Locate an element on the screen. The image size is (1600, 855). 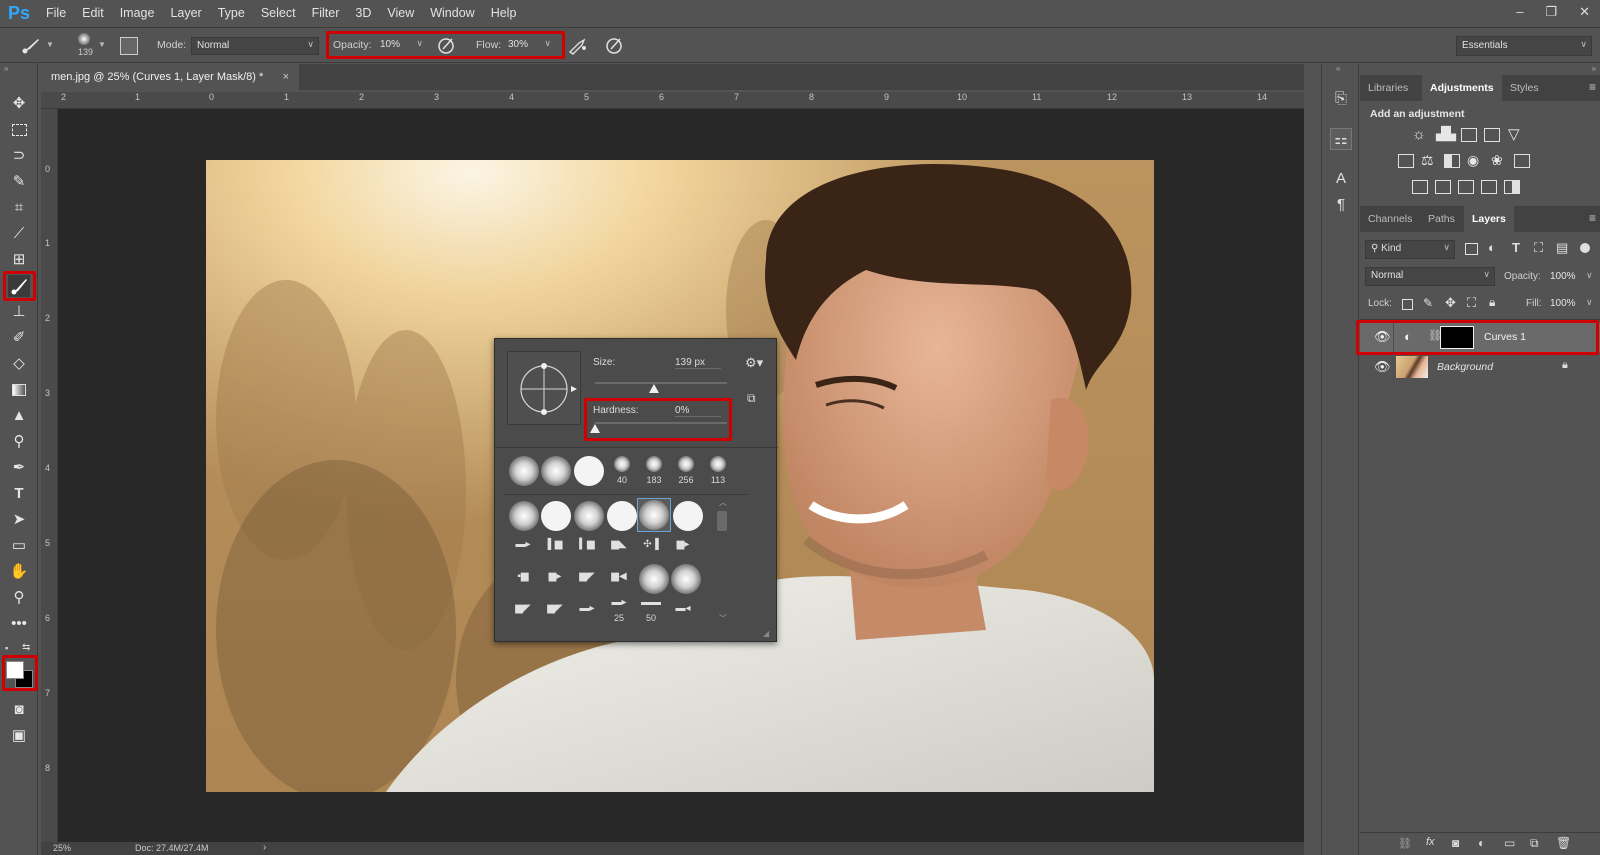
brush-preset-icon: ▌▆ is located at coordinates (555, 545).